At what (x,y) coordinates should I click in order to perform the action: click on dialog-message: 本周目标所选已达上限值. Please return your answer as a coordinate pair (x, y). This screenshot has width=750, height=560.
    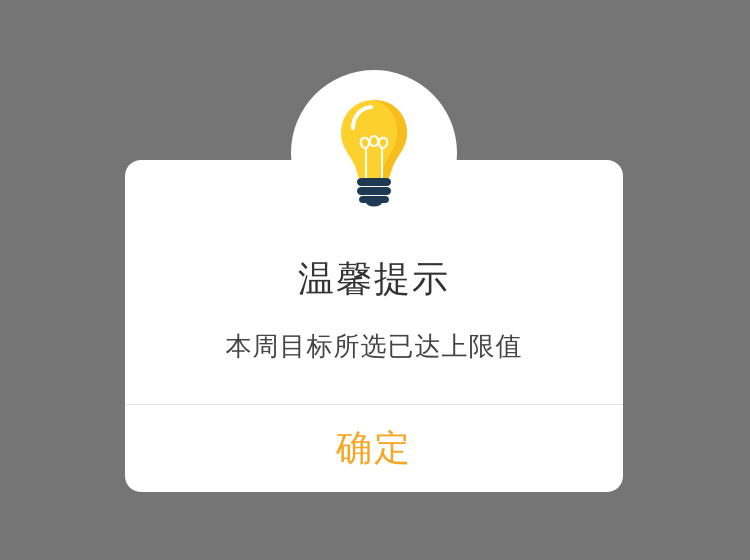
    Looking at the image, I should click on (374, 347).